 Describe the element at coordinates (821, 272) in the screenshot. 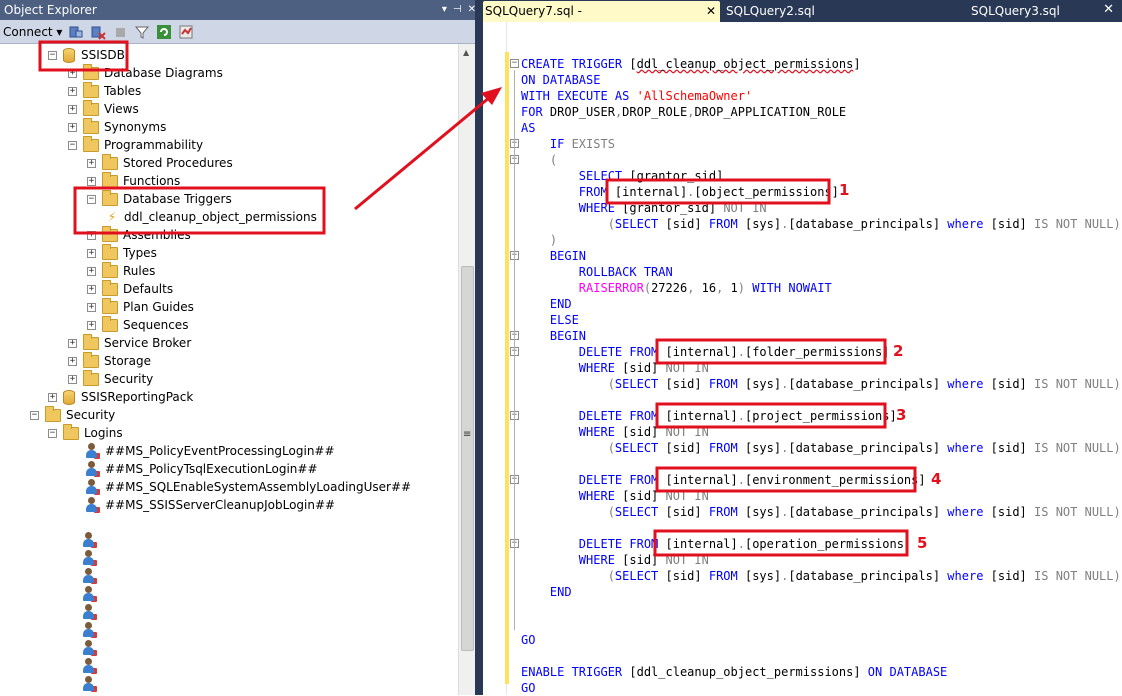

I see `code-line: ROLLBACK TRAN` at that location.